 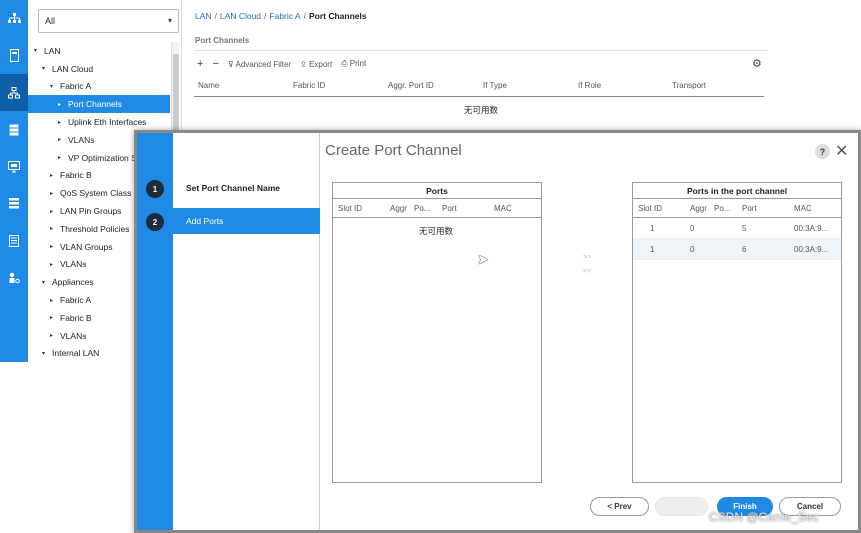 I want to click on page-title: Port Channels, so click(x=222, y=40).